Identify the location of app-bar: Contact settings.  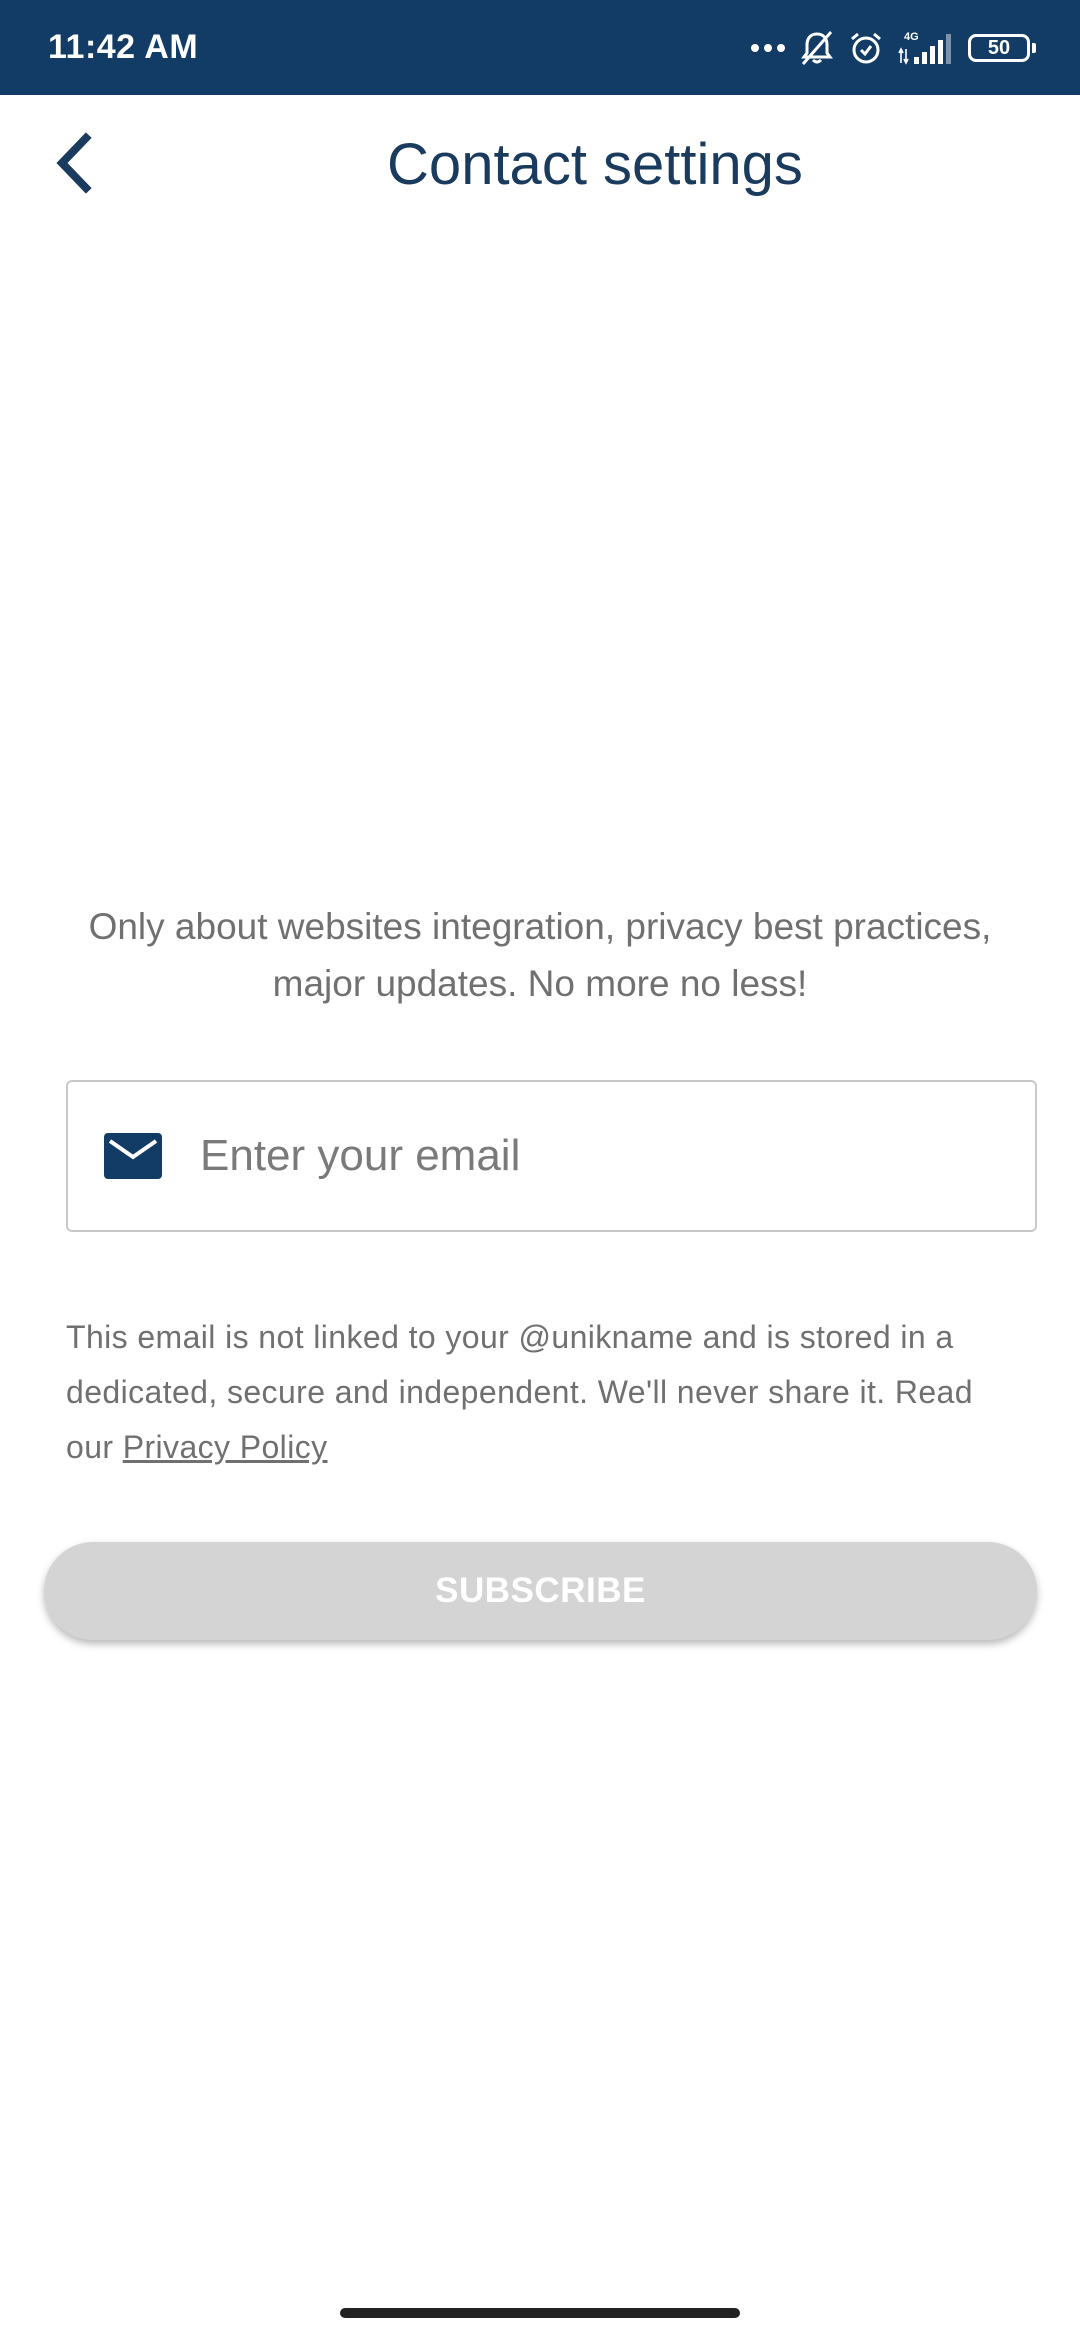
(540, 165).